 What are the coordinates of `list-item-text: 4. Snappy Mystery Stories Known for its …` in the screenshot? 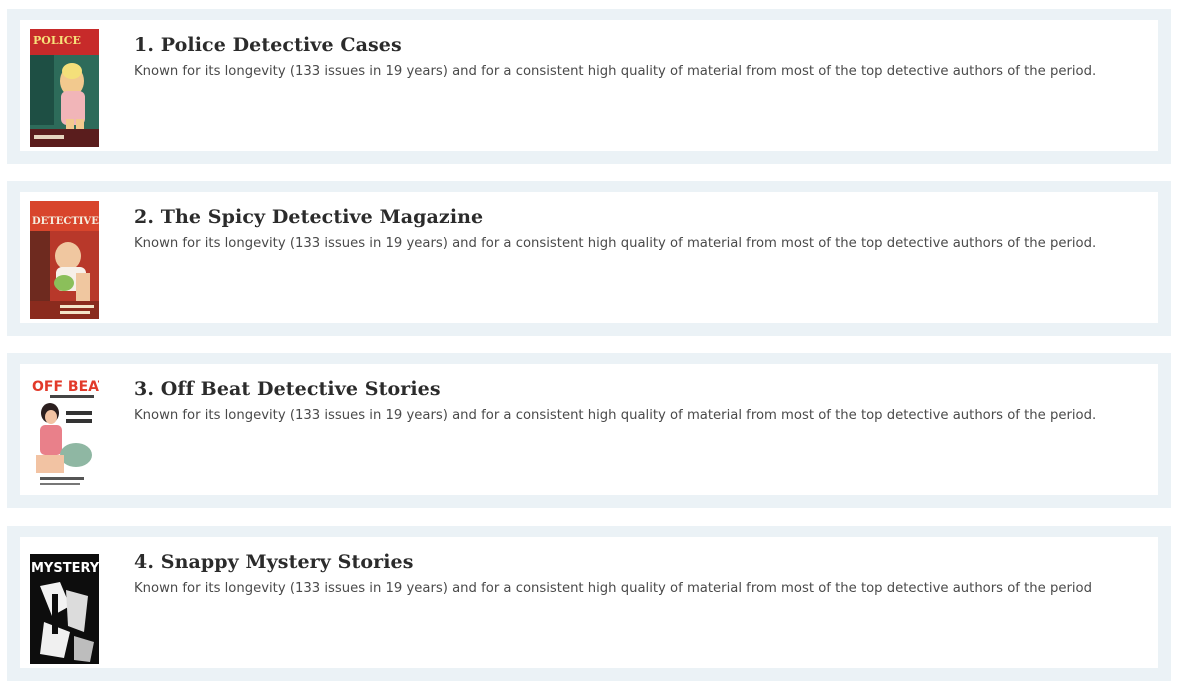 It's located at (636, 573).